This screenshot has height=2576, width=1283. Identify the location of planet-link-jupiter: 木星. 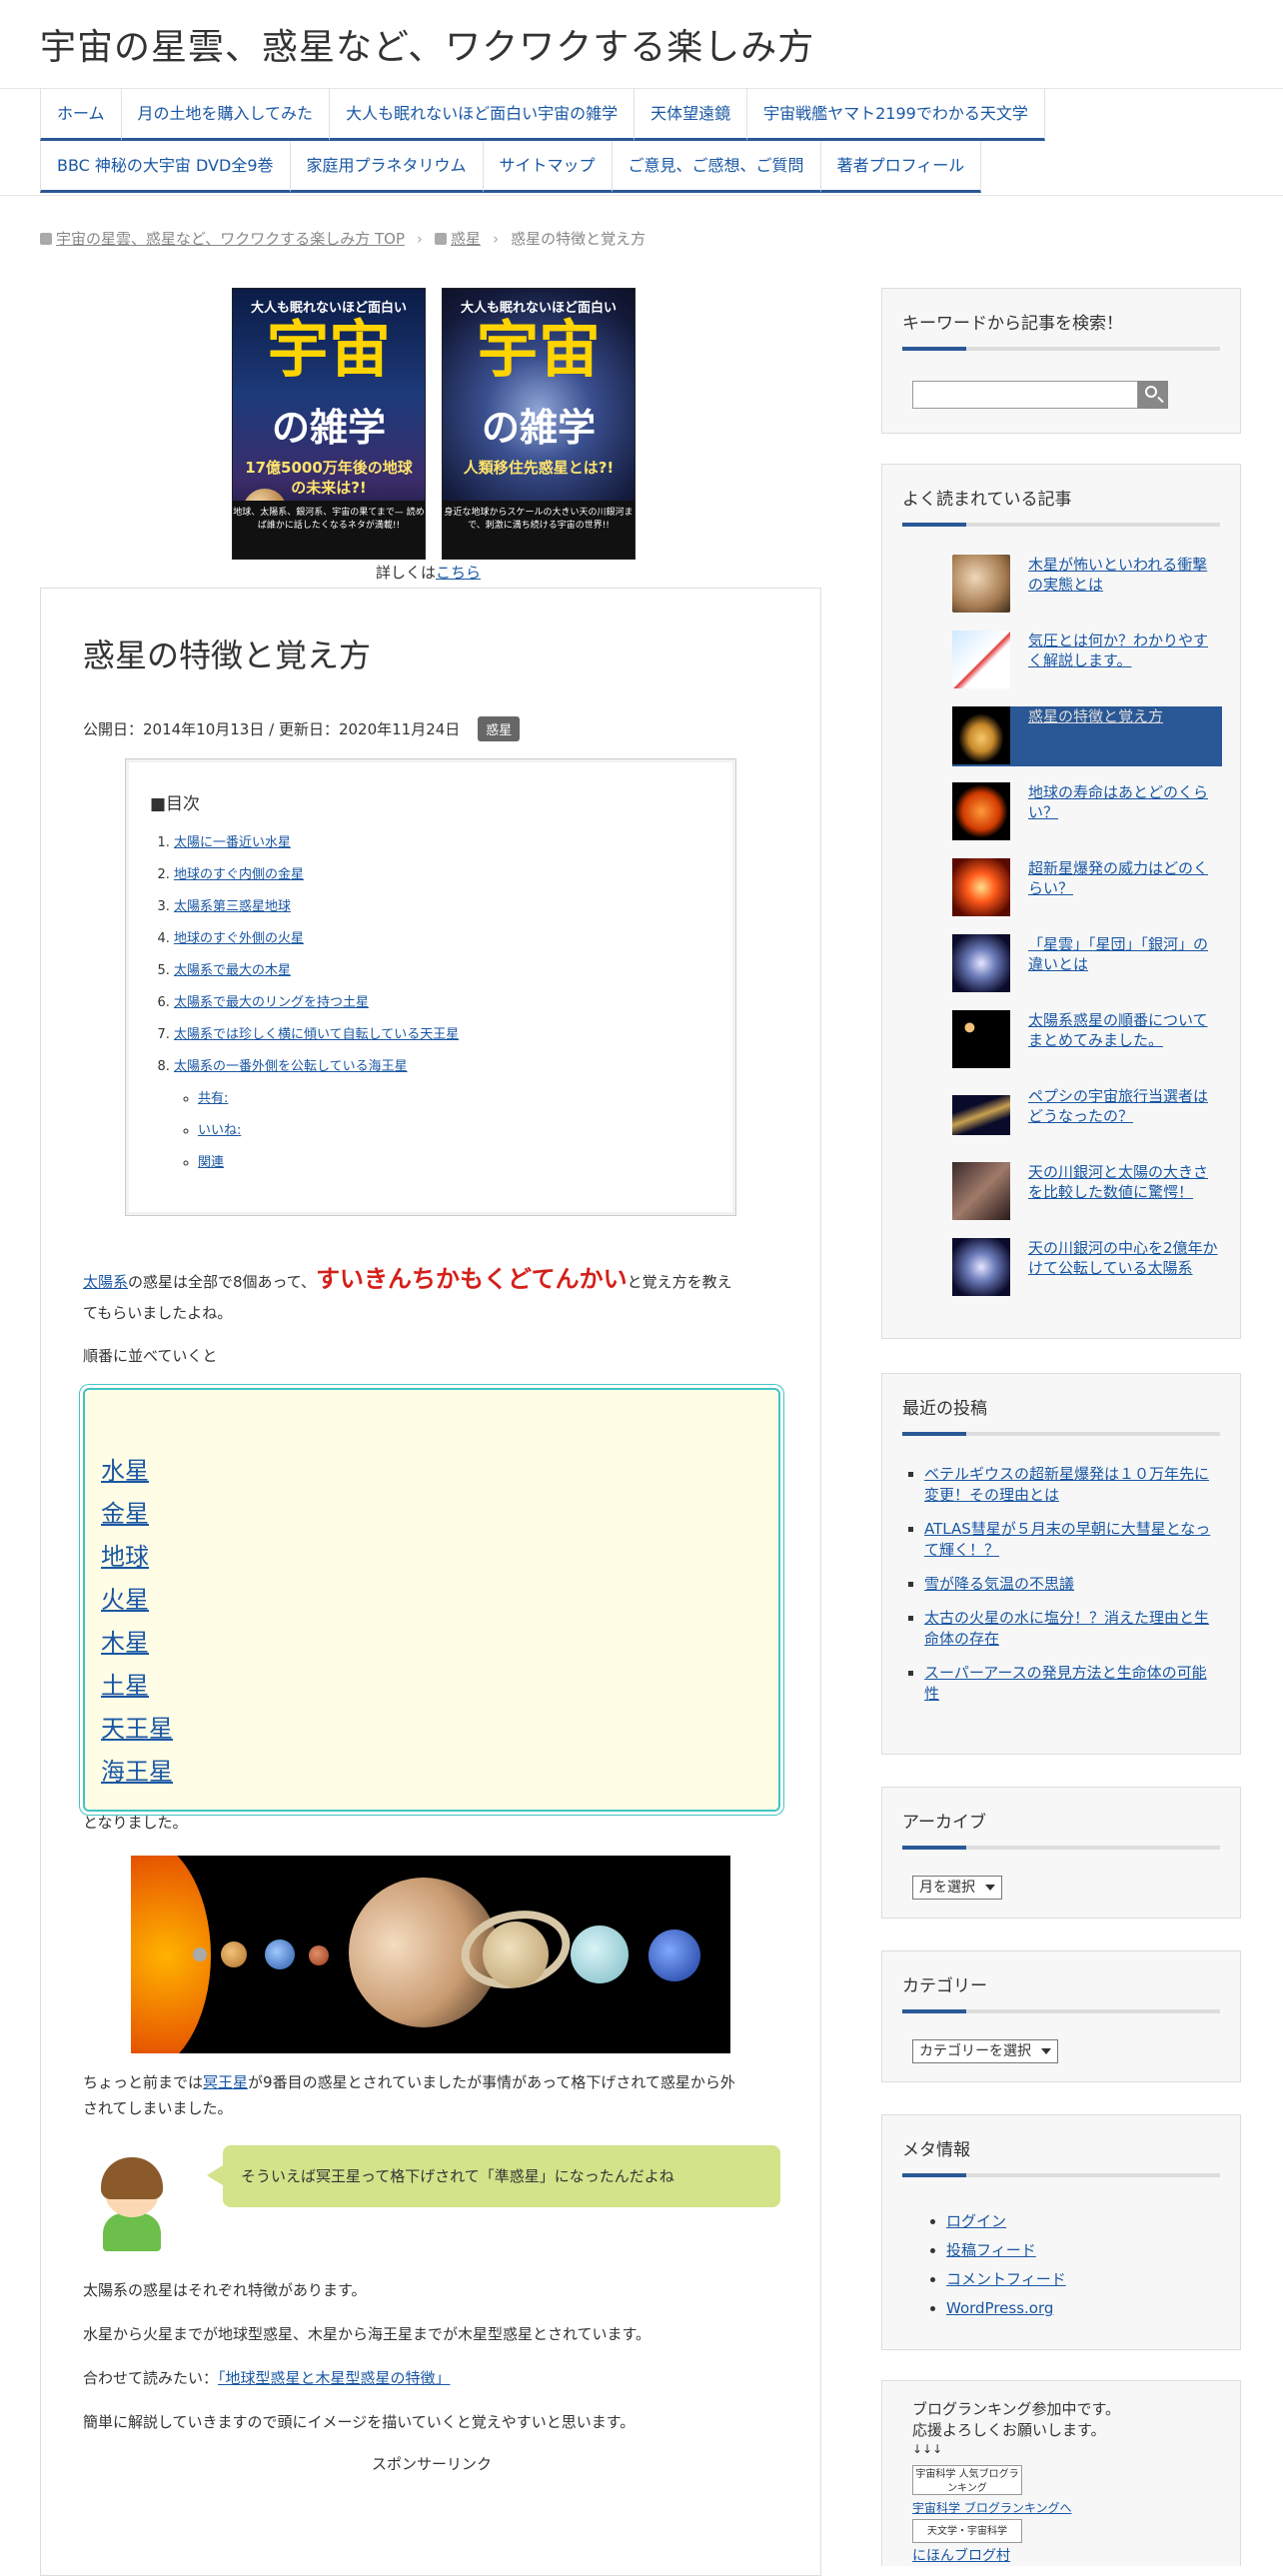
(125, 1643).